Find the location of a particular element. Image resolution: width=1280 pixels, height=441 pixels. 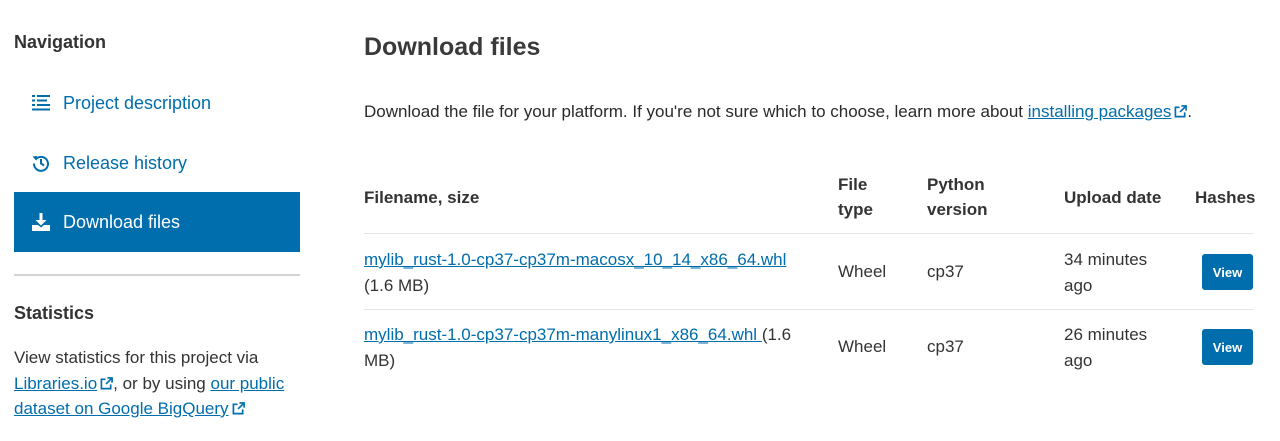

column-header-file-type: File type is located at coordinates (855, 197).